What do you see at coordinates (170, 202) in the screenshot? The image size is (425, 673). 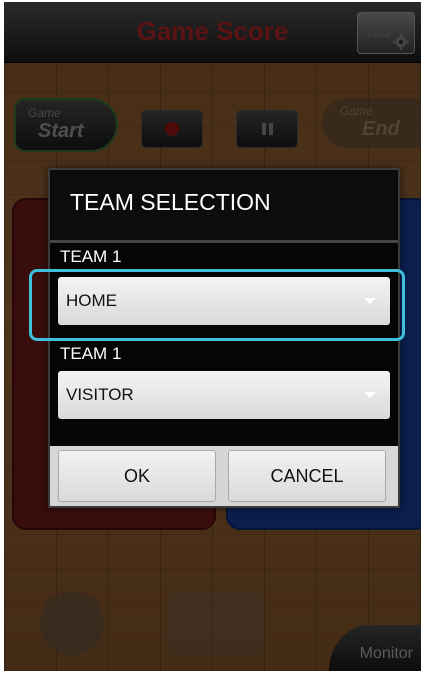 I see `dialog-title: TEAM SELECTION` at bounding box center [170, 202].